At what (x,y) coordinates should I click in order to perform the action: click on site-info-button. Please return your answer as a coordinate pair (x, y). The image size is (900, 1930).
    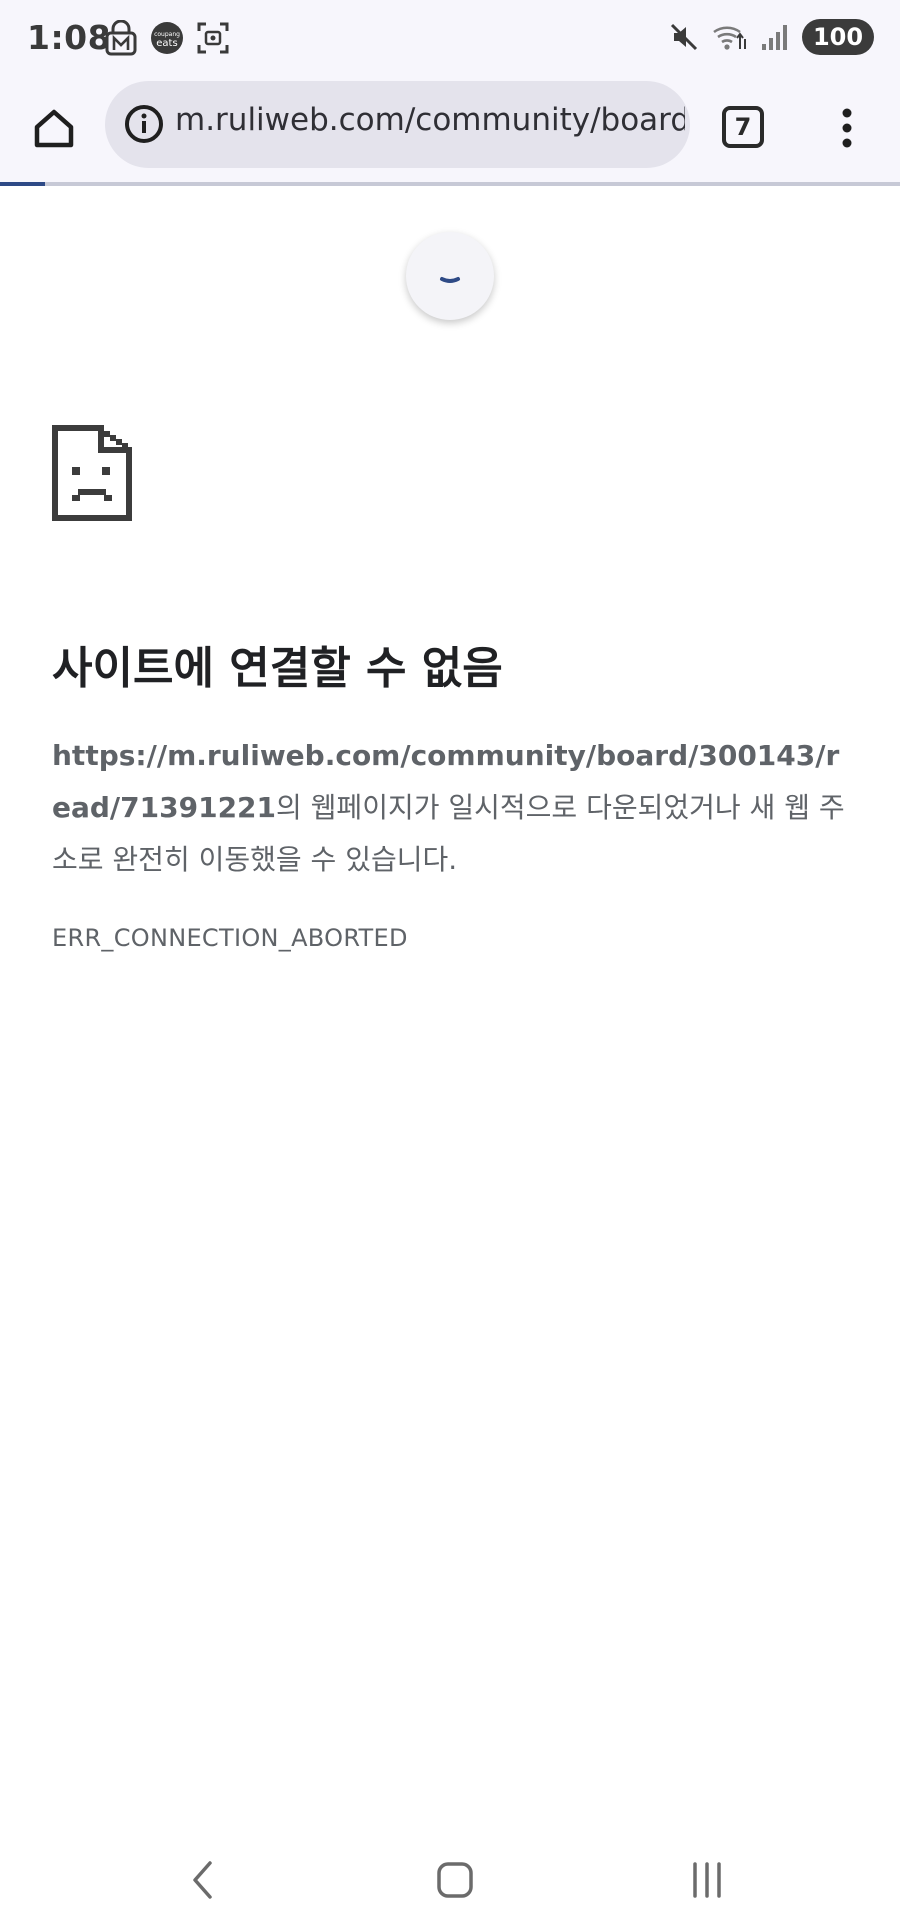
    Looking at the image, I should click on (144, 124).